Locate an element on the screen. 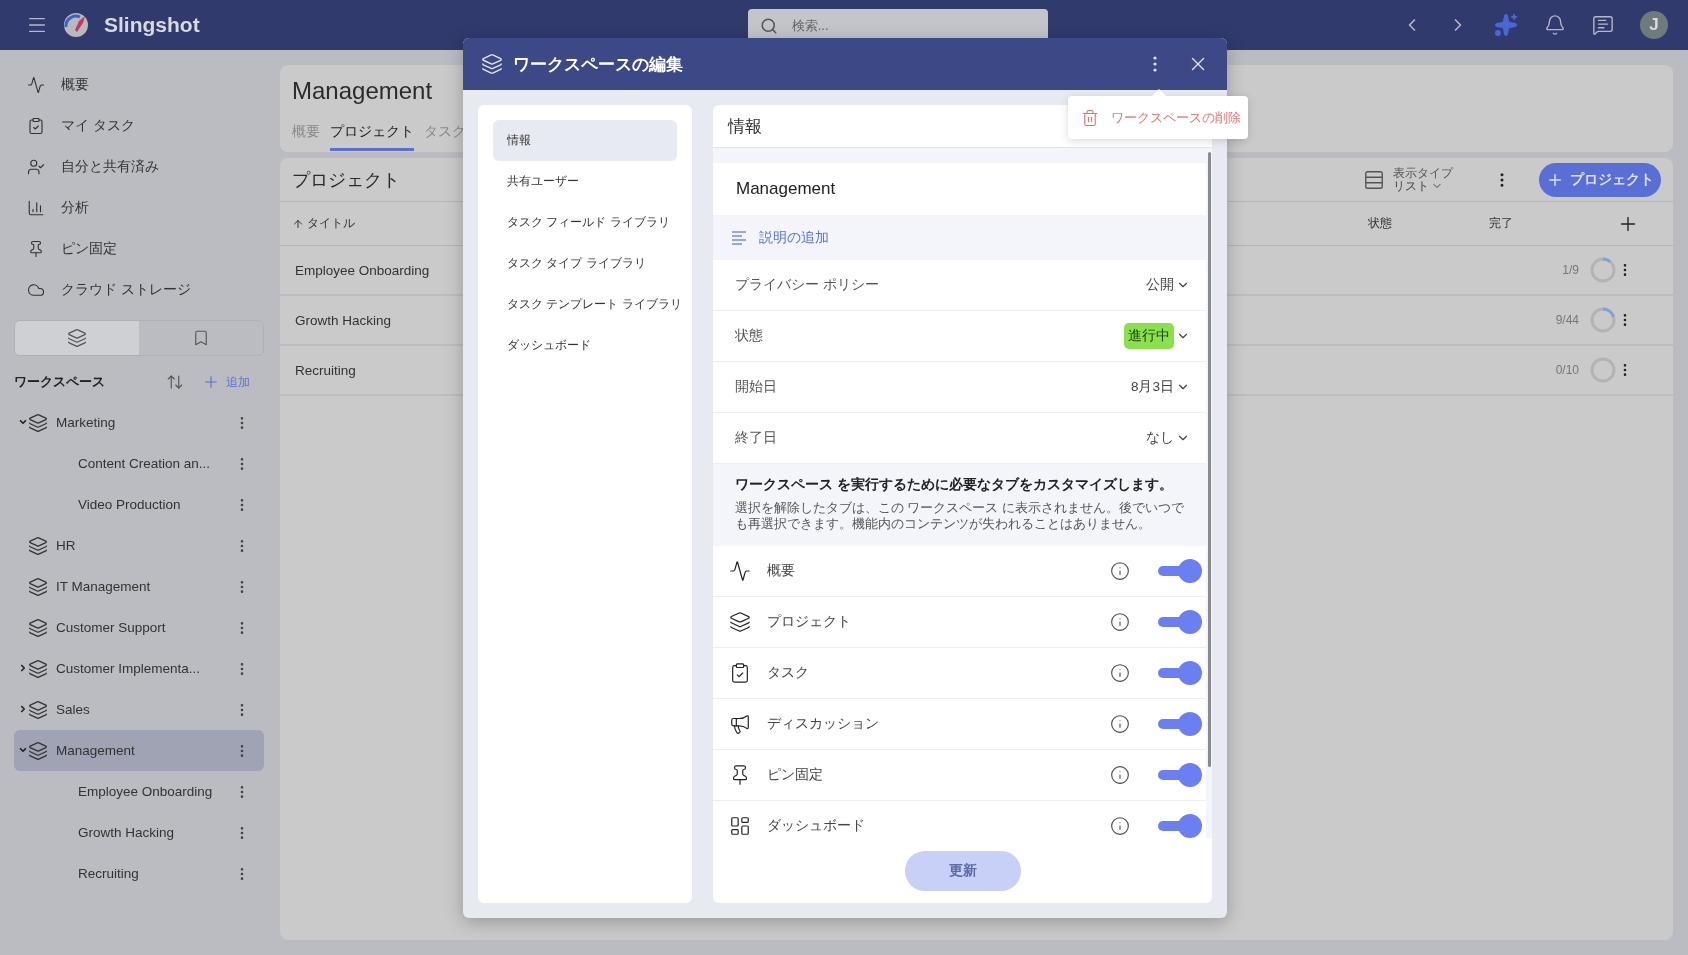  workspace-name: IT Management is located at coordinates (103, 586).